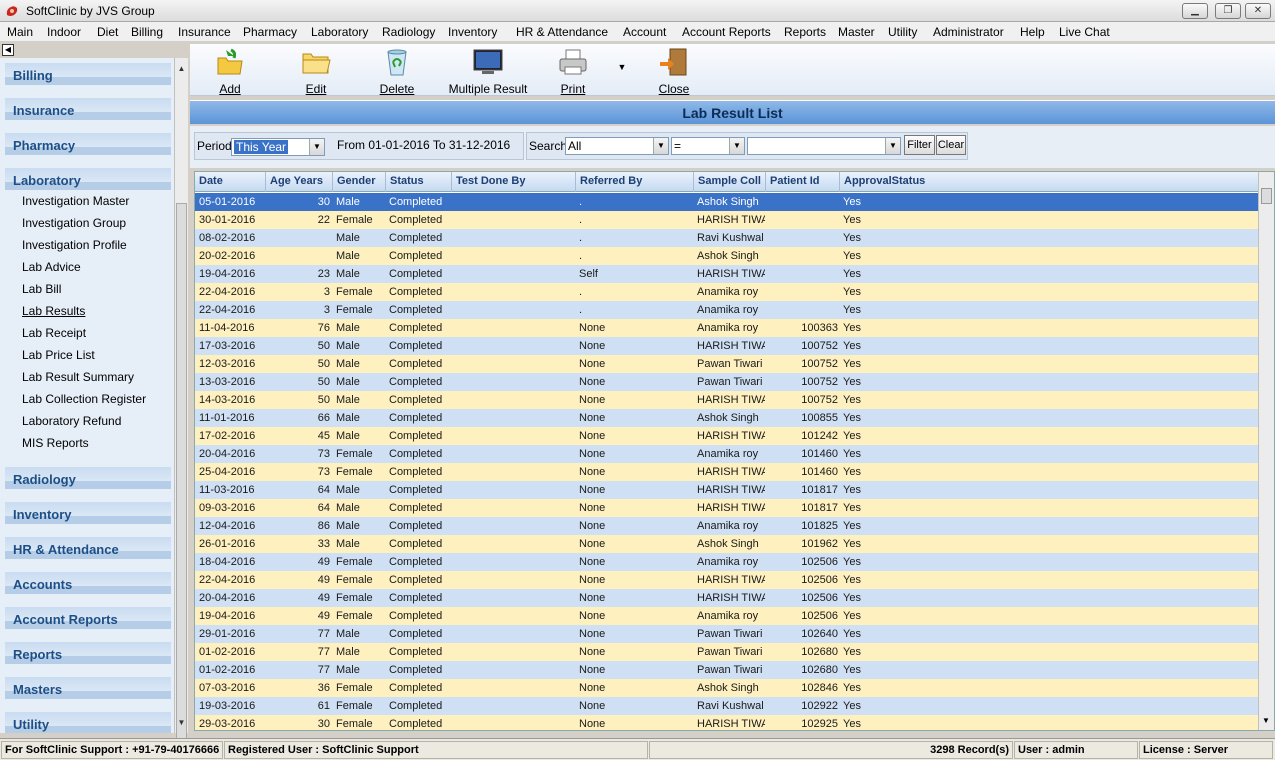 This screenshot has width=1275, height=760. What do you see at coordinates (726, 202) in the screenshot?
I see `table-row: 05-01-2016 30 Male Completed. Ashok Singh Yes` at bounding box center [726, 202].